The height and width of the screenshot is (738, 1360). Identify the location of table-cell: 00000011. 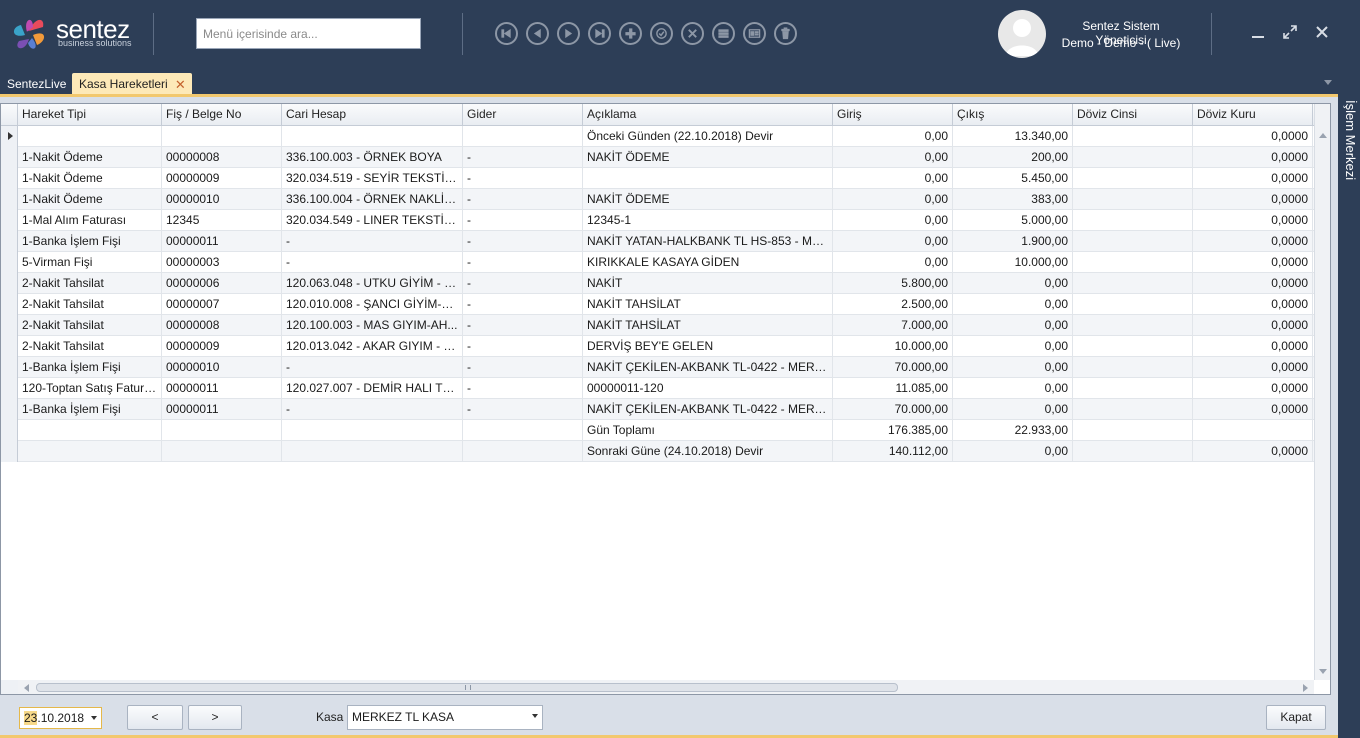
(222, 241).